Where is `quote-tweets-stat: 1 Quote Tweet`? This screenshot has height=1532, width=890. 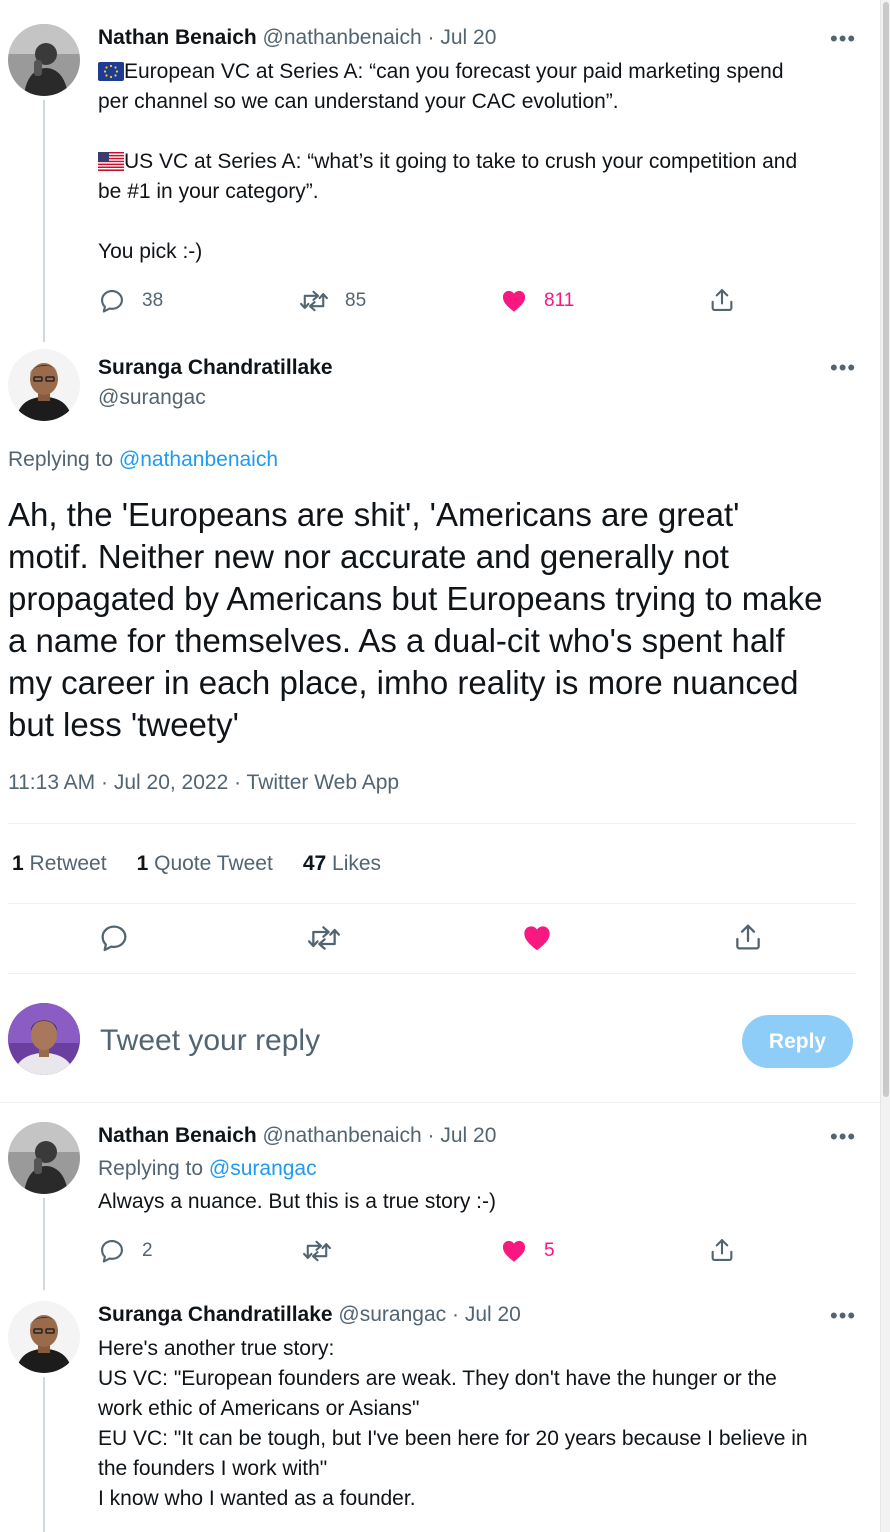 quote-tweets-stat: 1 Quote Tweet is located at coordinates (205, 864).